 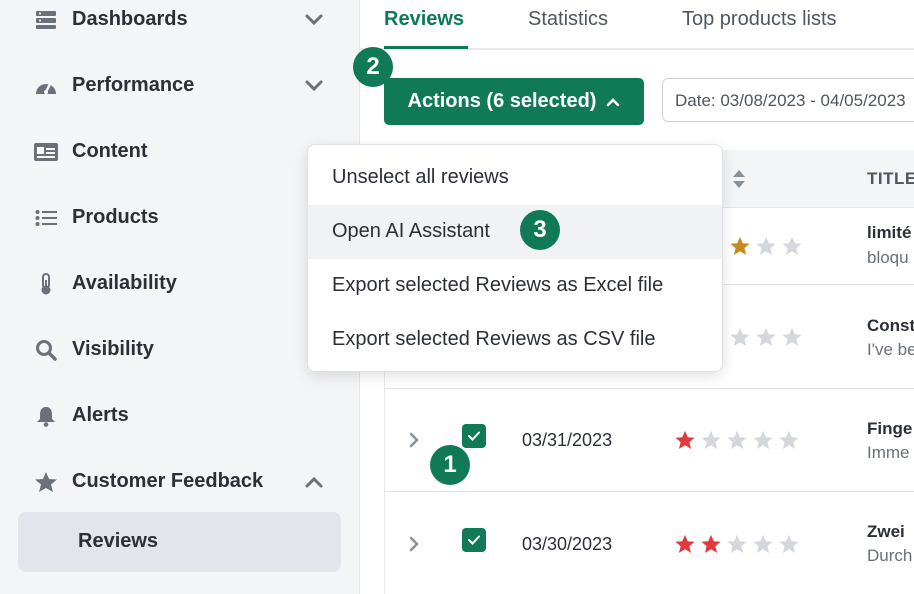 I want to click on tab-statistics: Statistics, so click(x=568, y=19).